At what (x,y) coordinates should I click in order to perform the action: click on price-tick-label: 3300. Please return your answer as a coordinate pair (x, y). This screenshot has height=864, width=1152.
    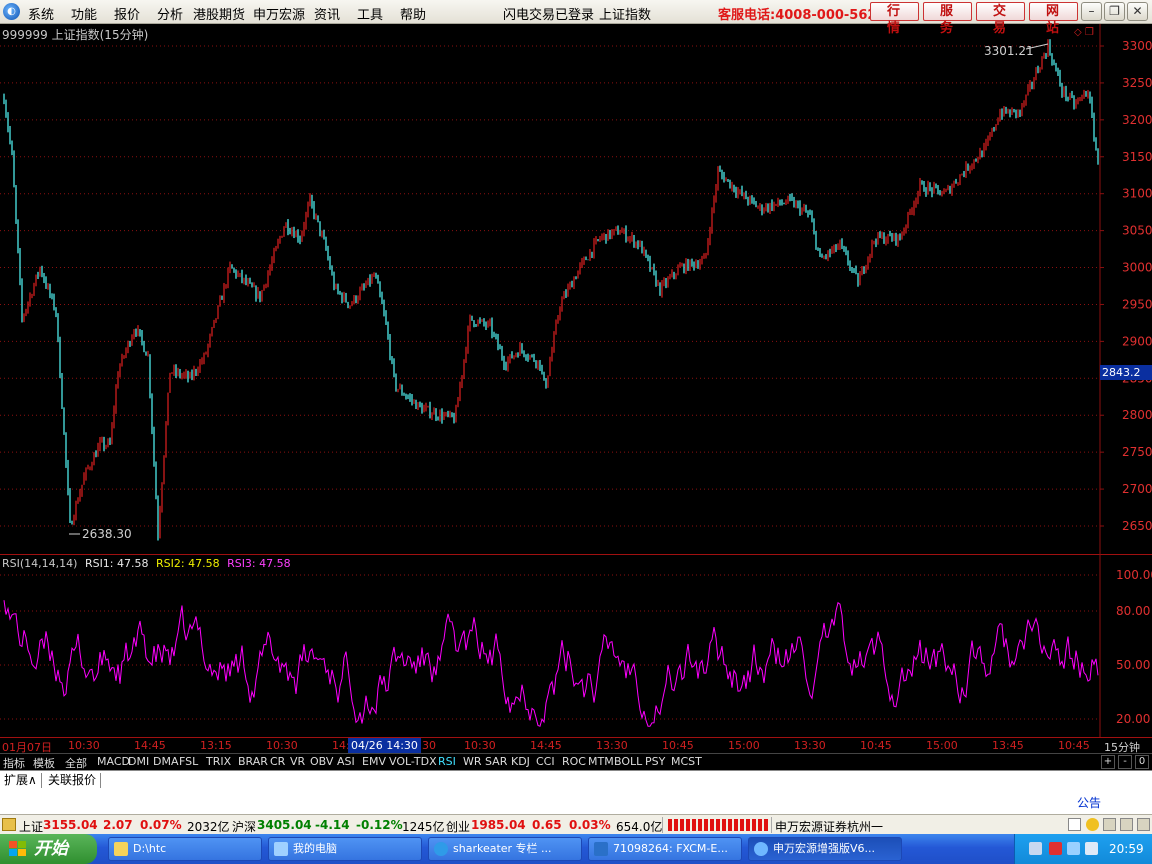
    Looking at the image, I should click on (1137, 46).